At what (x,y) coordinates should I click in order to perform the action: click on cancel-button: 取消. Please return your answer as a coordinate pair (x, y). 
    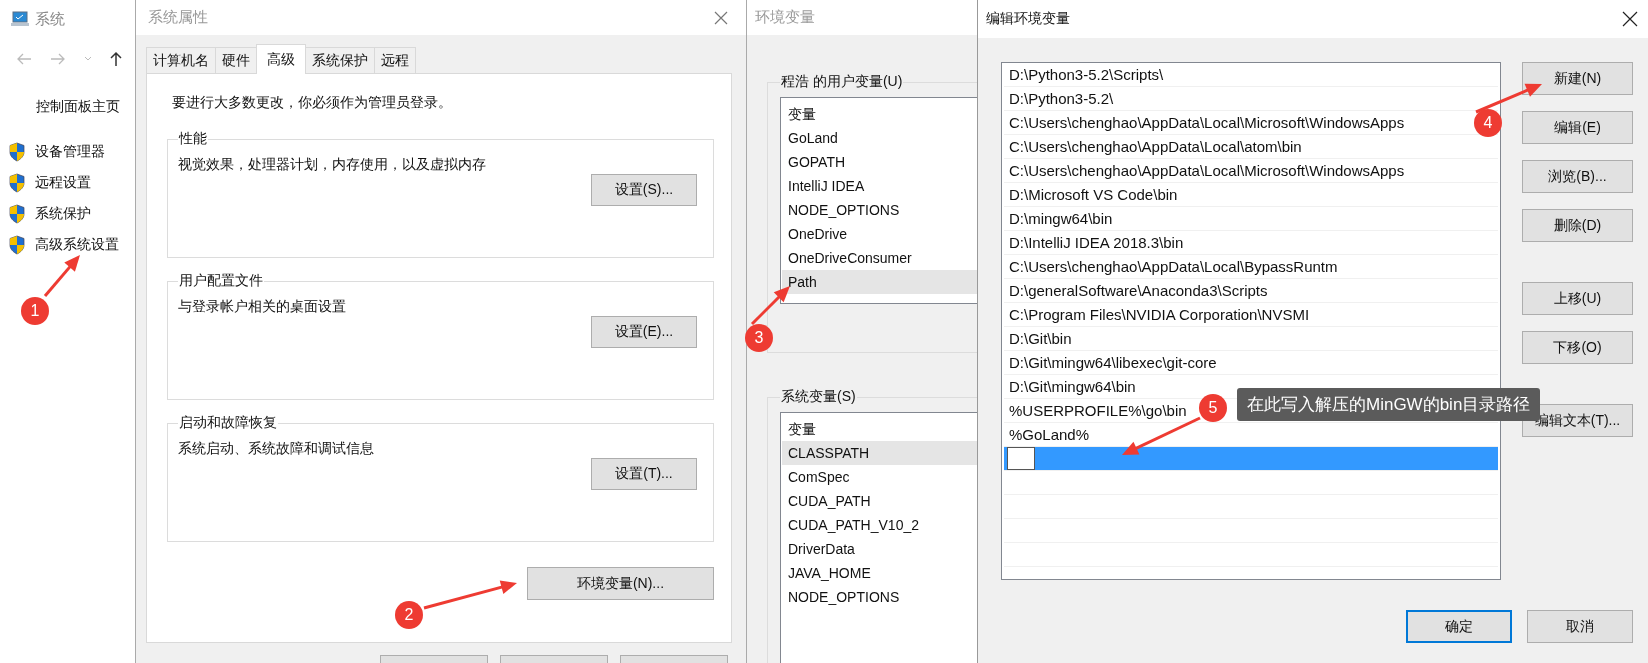
    Looking at the image, I should click on (1580, 626).